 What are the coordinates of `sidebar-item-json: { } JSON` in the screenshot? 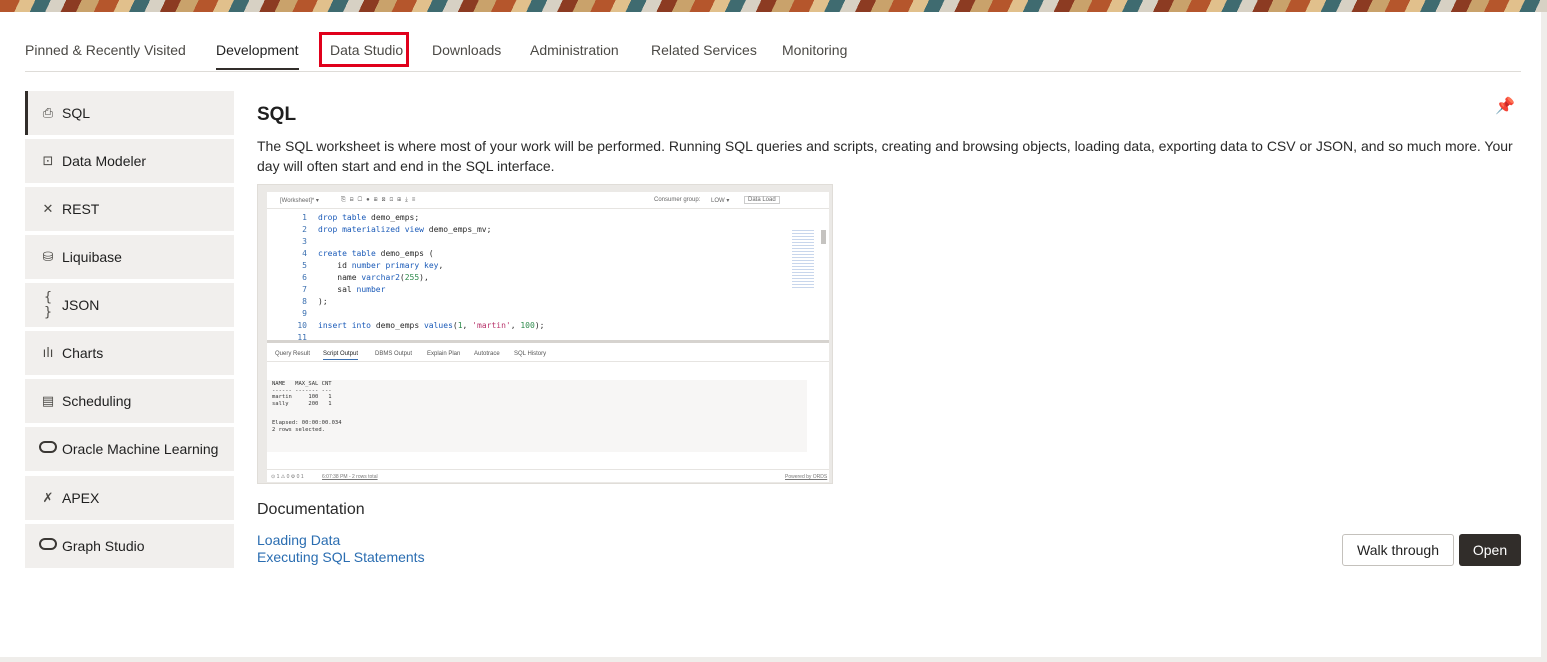 It's located at (129, 305).